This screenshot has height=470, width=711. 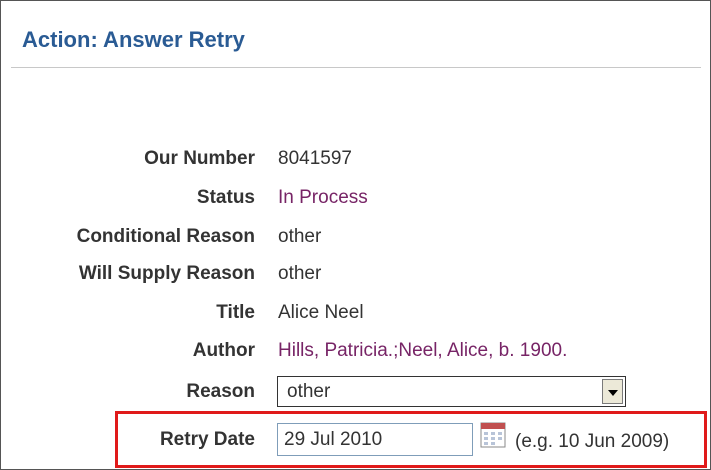 What do you see at coordinates (309, 391) in the screenshot?
I see `reason-selected-value: other` at bounding box center [309, 391].